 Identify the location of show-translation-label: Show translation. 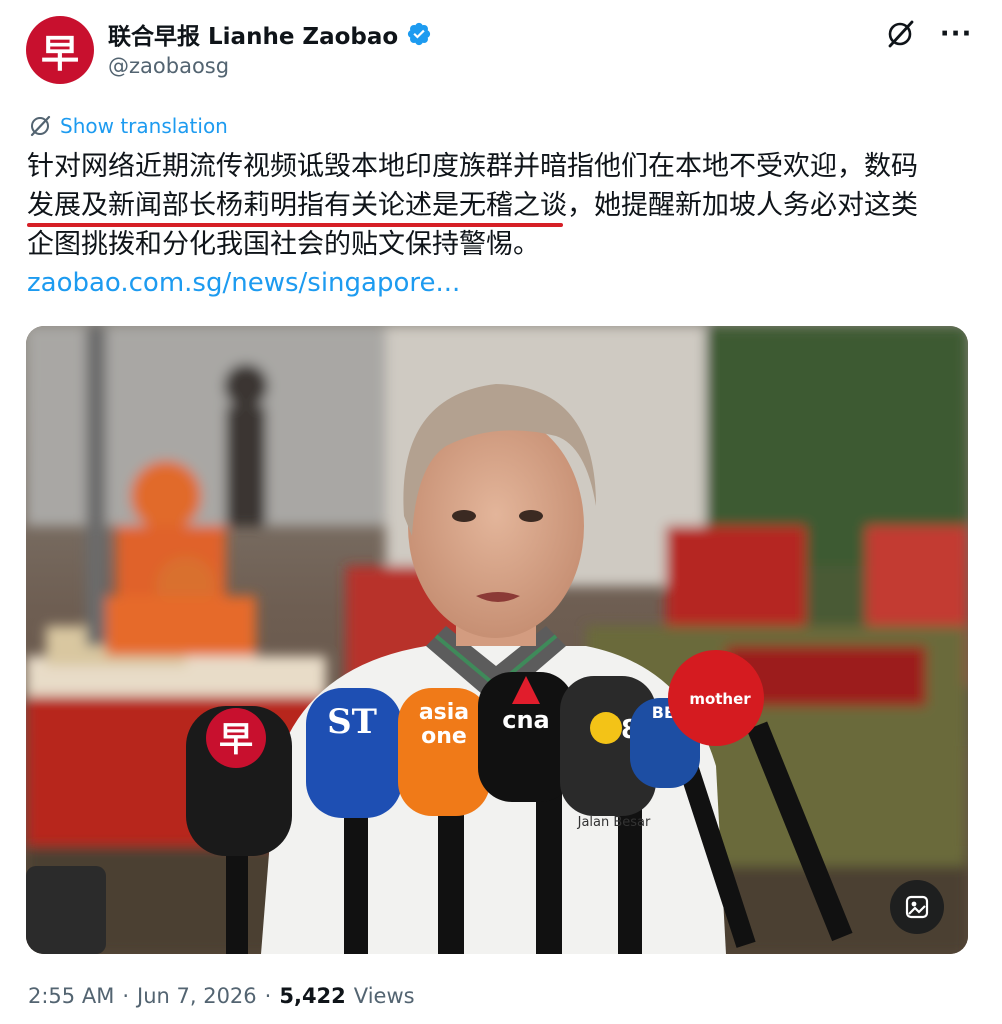
(144, 126).